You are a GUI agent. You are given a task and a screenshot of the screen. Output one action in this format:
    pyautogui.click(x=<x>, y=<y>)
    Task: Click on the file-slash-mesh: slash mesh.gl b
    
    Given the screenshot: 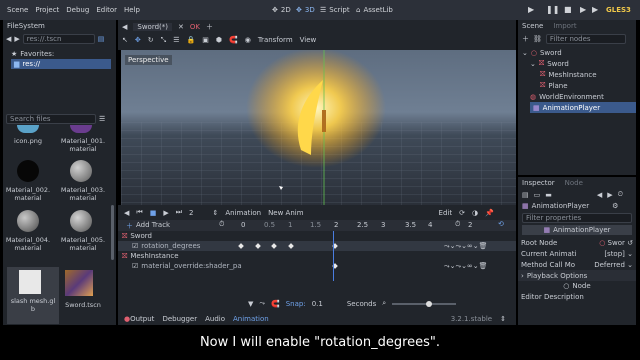 What is the action you would take?
    pyautogui.click(x=33, y=295)
    